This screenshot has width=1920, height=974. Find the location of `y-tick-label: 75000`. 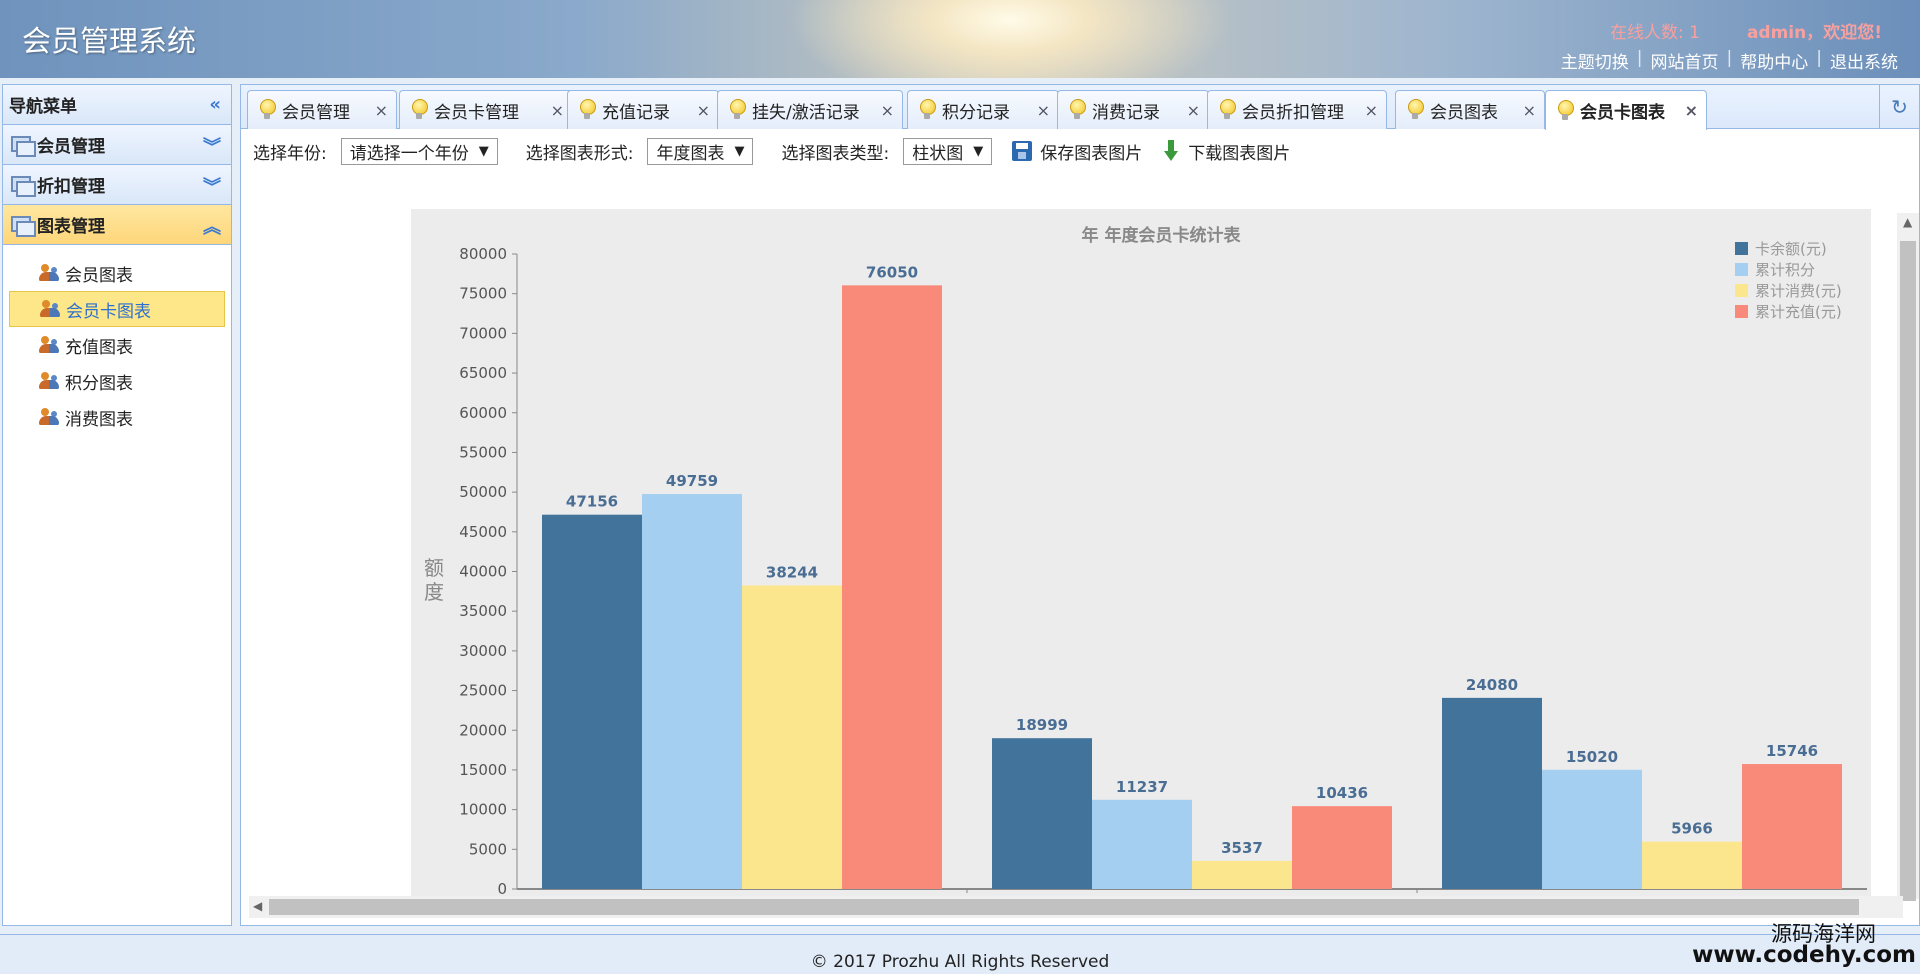

y-tick-label: 75000 is located at coordinates (483, 294).